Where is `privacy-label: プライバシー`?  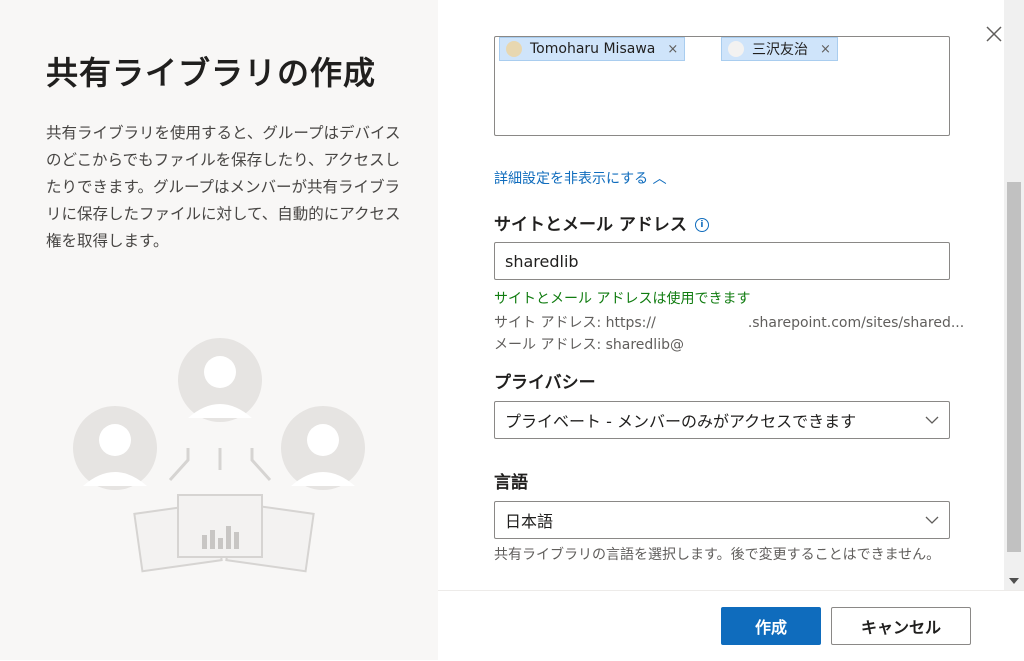
privacy-label: プライバシー is located at coordinates (545, 383).